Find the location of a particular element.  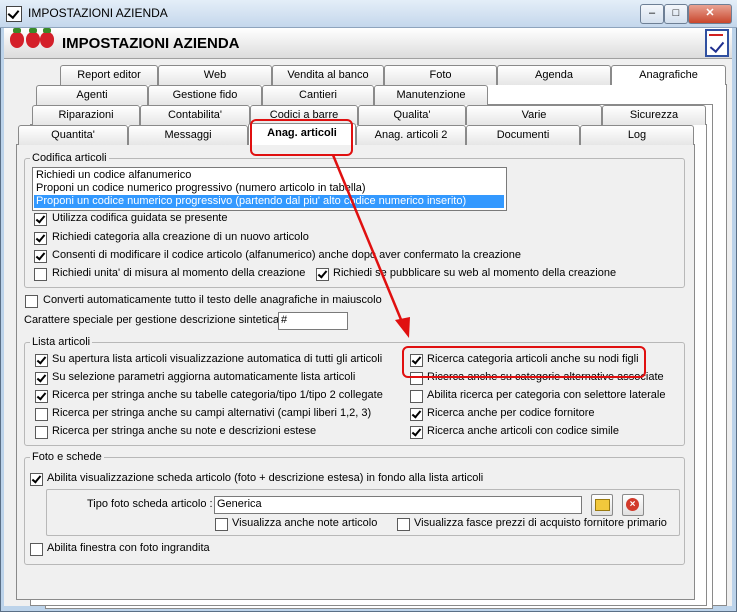

annotation-arrow is located at coordinates (370, 246).